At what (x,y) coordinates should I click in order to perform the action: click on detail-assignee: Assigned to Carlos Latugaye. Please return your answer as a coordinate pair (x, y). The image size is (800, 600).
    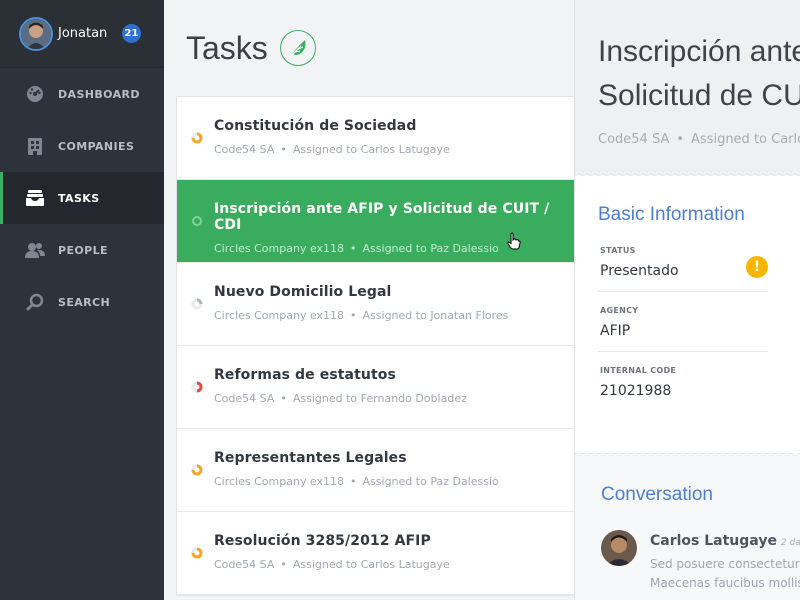
    Looking at the image, I should click on (745, 139).